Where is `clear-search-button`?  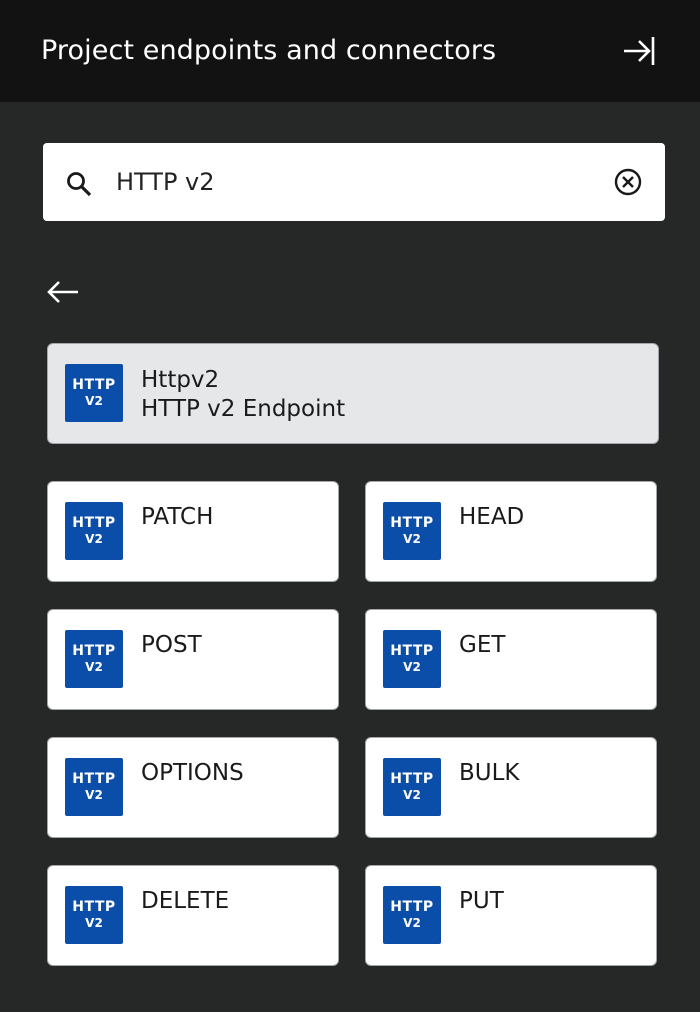
clear-search-button is located at coordinates (628, 182).